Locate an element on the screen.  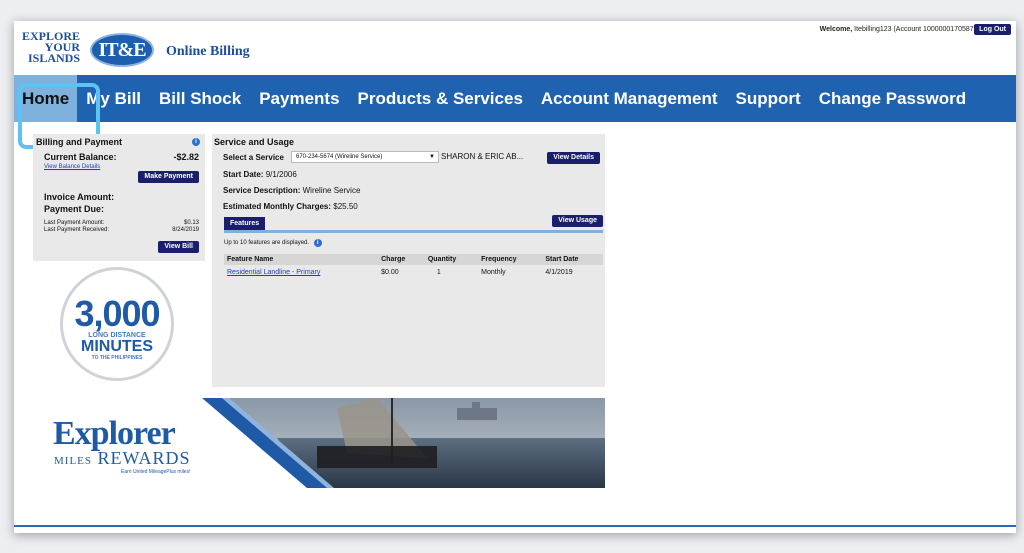
promo-line3: TO THE PHILIPPINES is located at coordinates (117, 358).